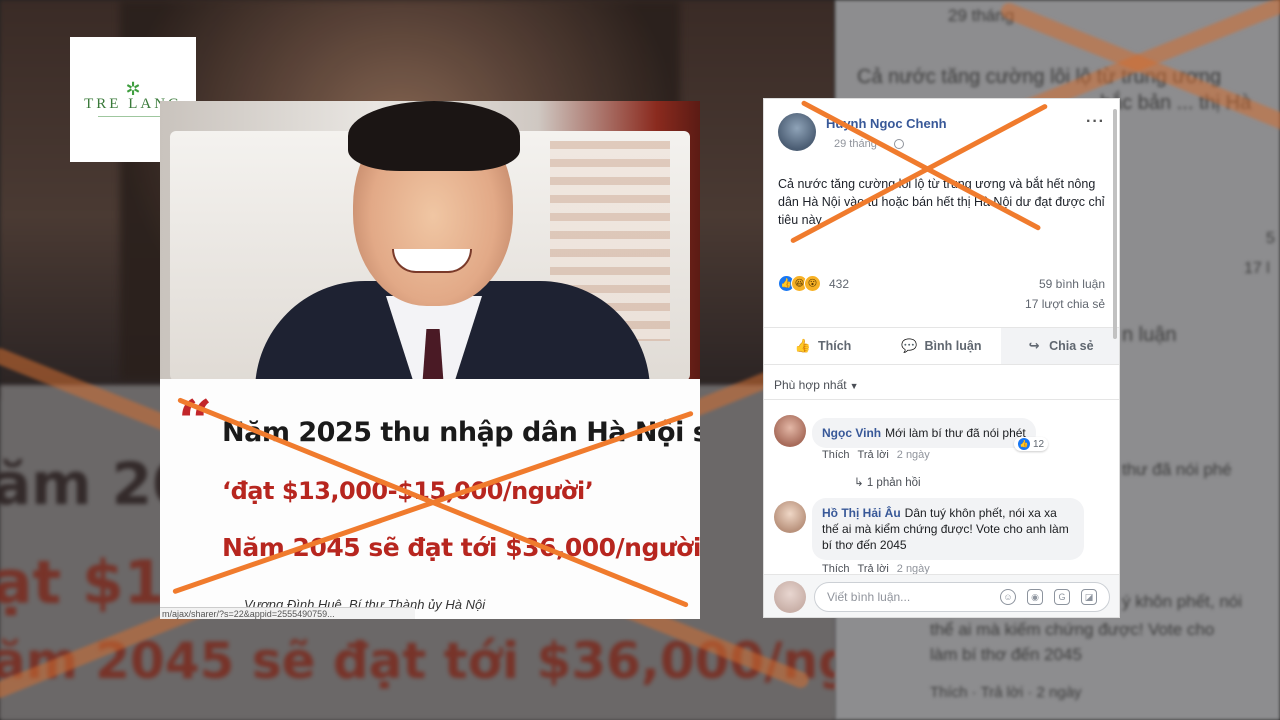 This screenshot has width=1280, height=720. I want to click on sort-label: Phù hợp nhất, so click(810, 385).